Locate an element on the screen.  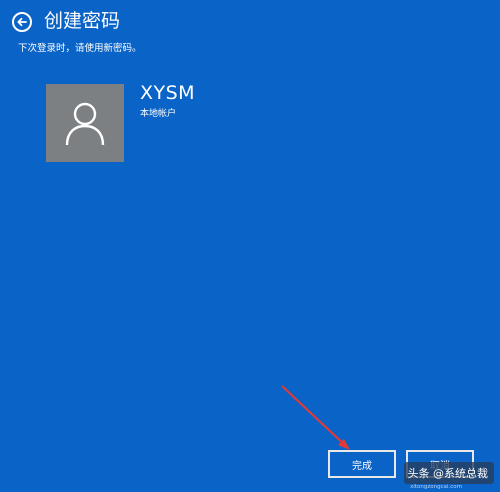
account-type: 本地帐户 is located at coordinates (158, 114).